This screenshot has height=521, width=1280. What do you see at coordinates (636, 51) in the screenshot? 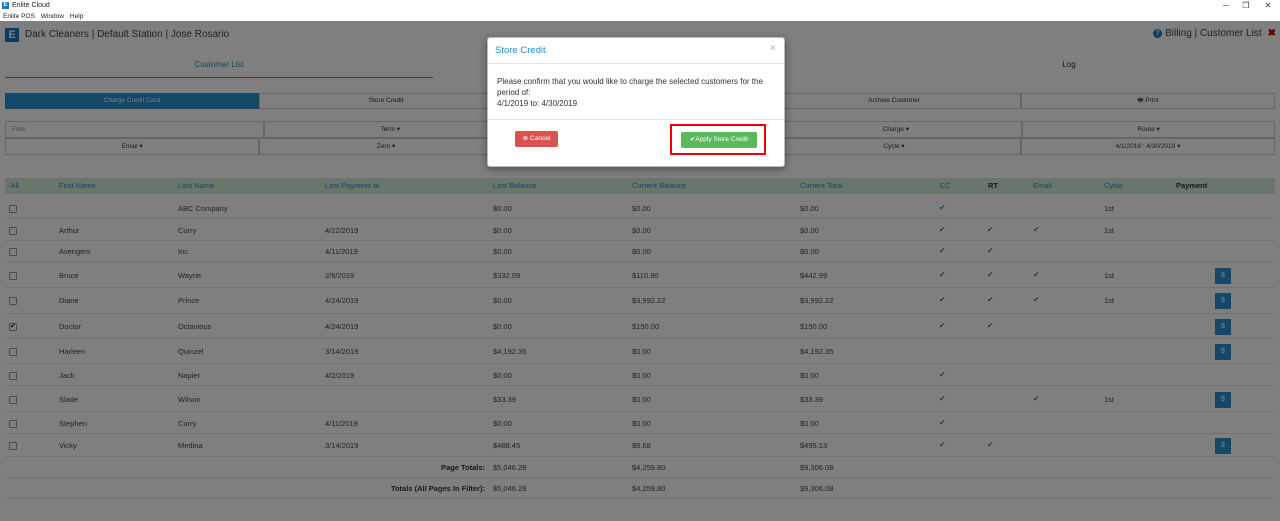
I see `modal-header: Store Credit ×` at bounding box center [636, 51].